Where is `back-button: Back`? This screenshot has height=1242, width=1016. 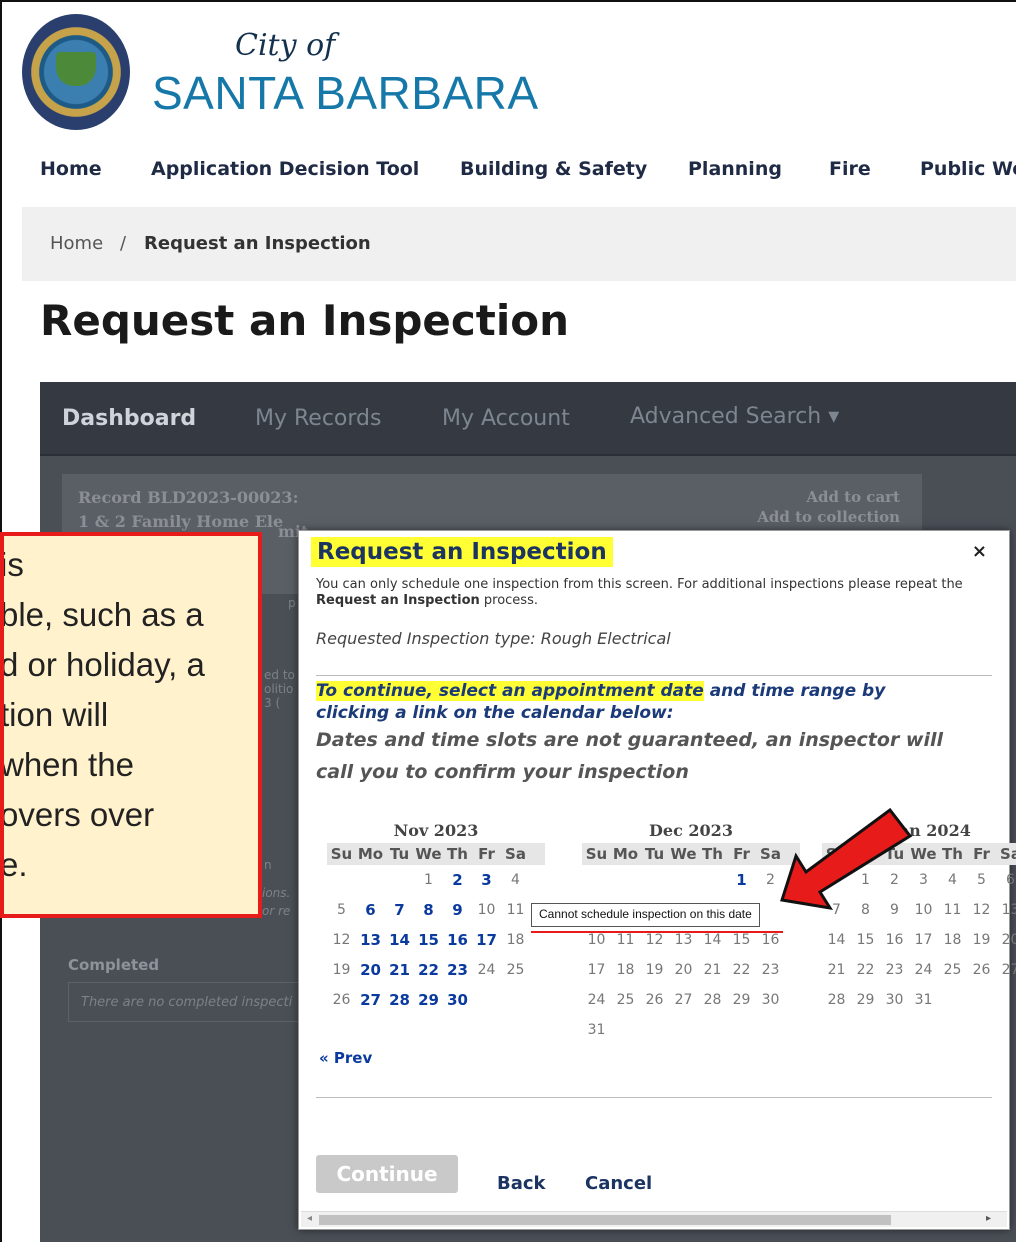
back-button: Back is located at coordinates (521, 1183).